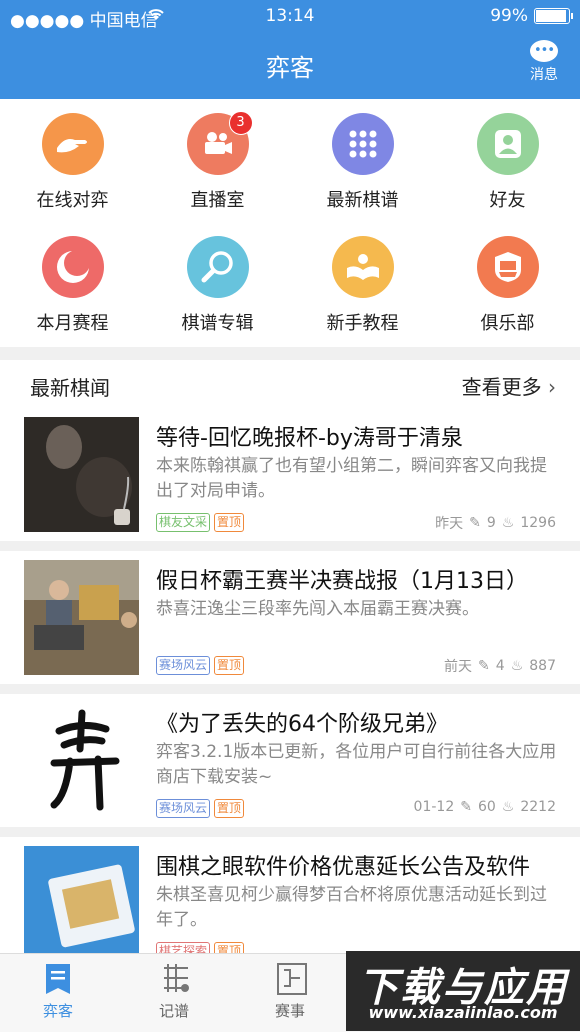 This screenshot has width=580, height=1032. I want to click on news-thumbnail-players, so click(81, 617).